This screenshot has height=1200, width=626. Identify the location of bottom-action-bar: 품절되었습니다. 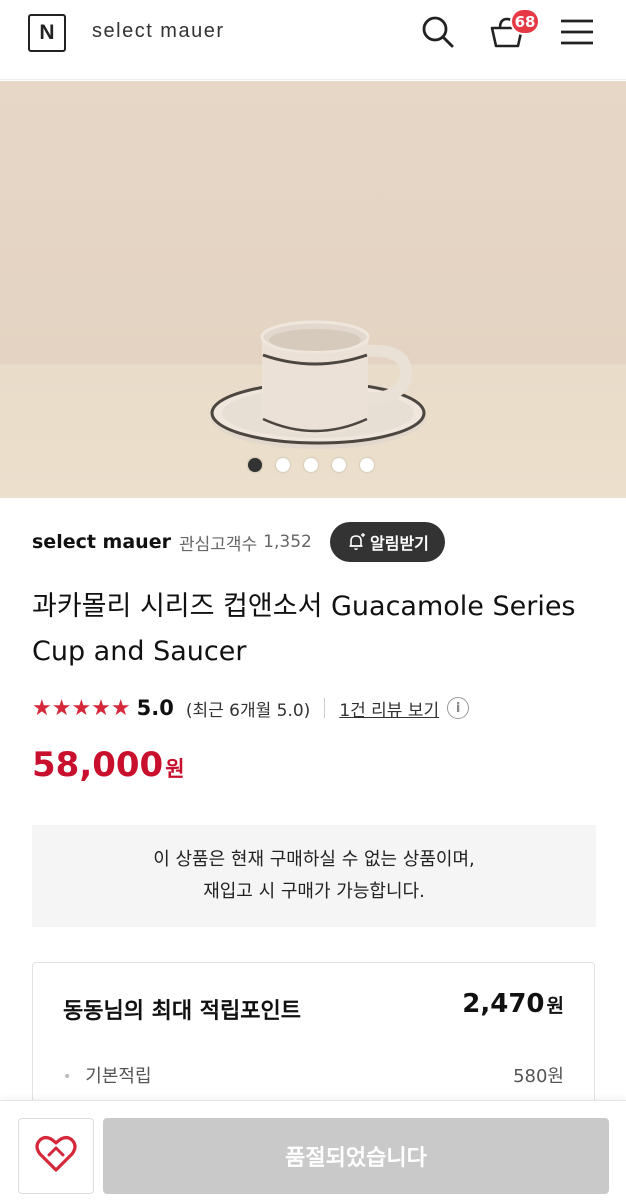
(313, 1150).